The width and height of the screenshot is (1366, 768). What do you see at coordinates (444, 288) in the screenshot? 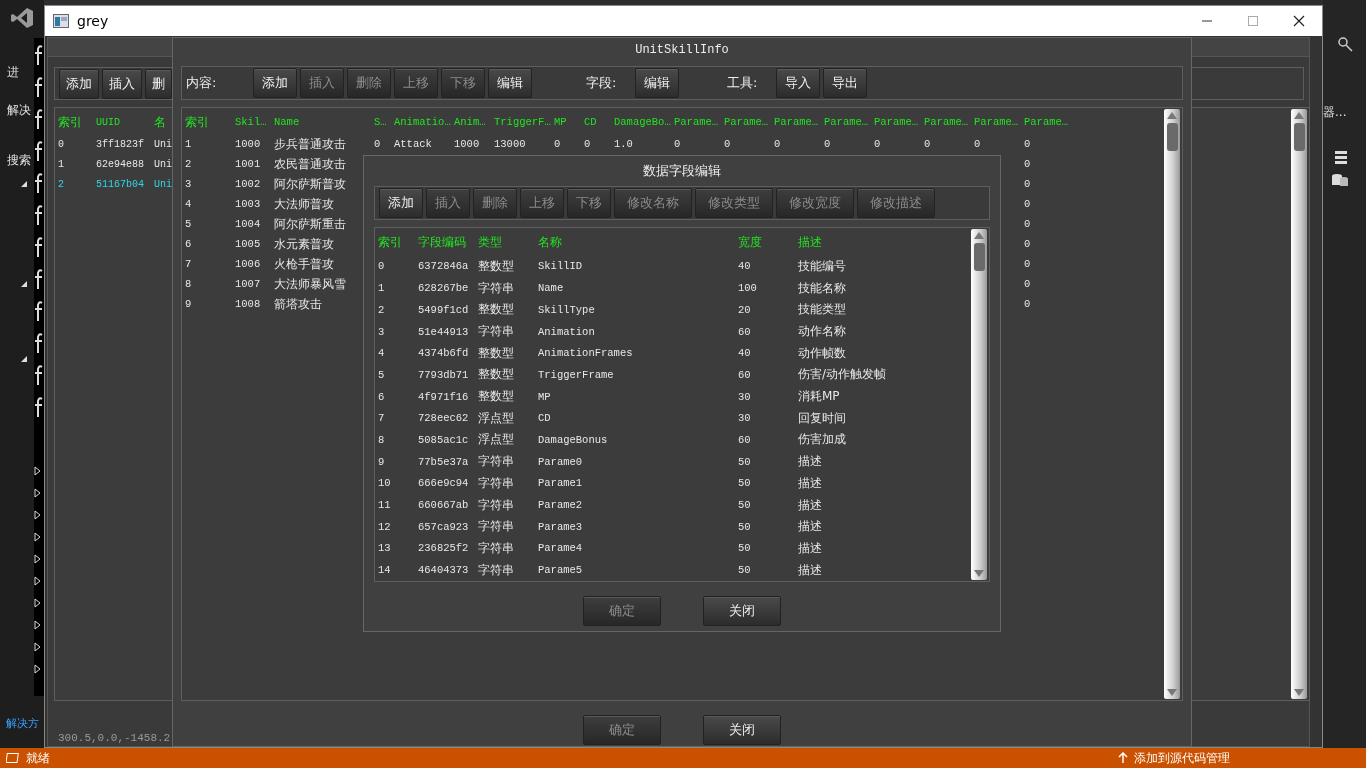
I see `table-cell-text: 628267be` at bounding box center [444, 288].